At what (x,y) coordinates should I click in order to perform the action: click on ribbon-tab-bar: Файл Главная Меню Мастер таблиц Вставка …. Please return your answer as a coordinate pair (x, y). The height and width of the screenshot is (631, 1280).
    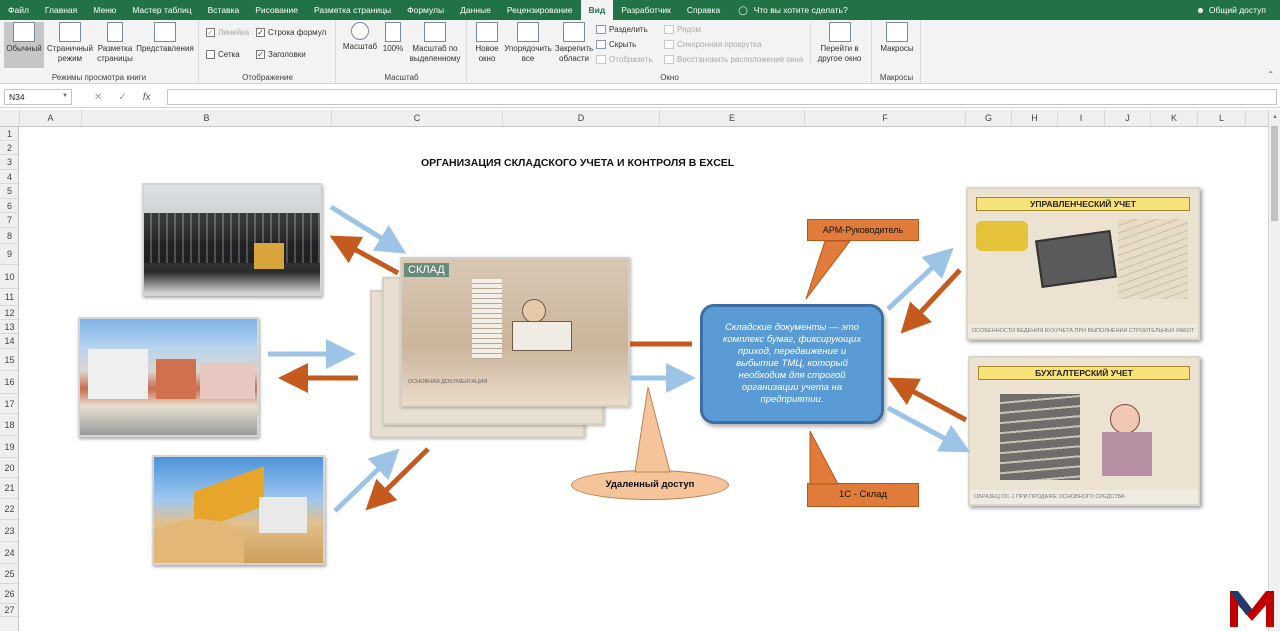
    Looking at the image, I should click on (640, 10).